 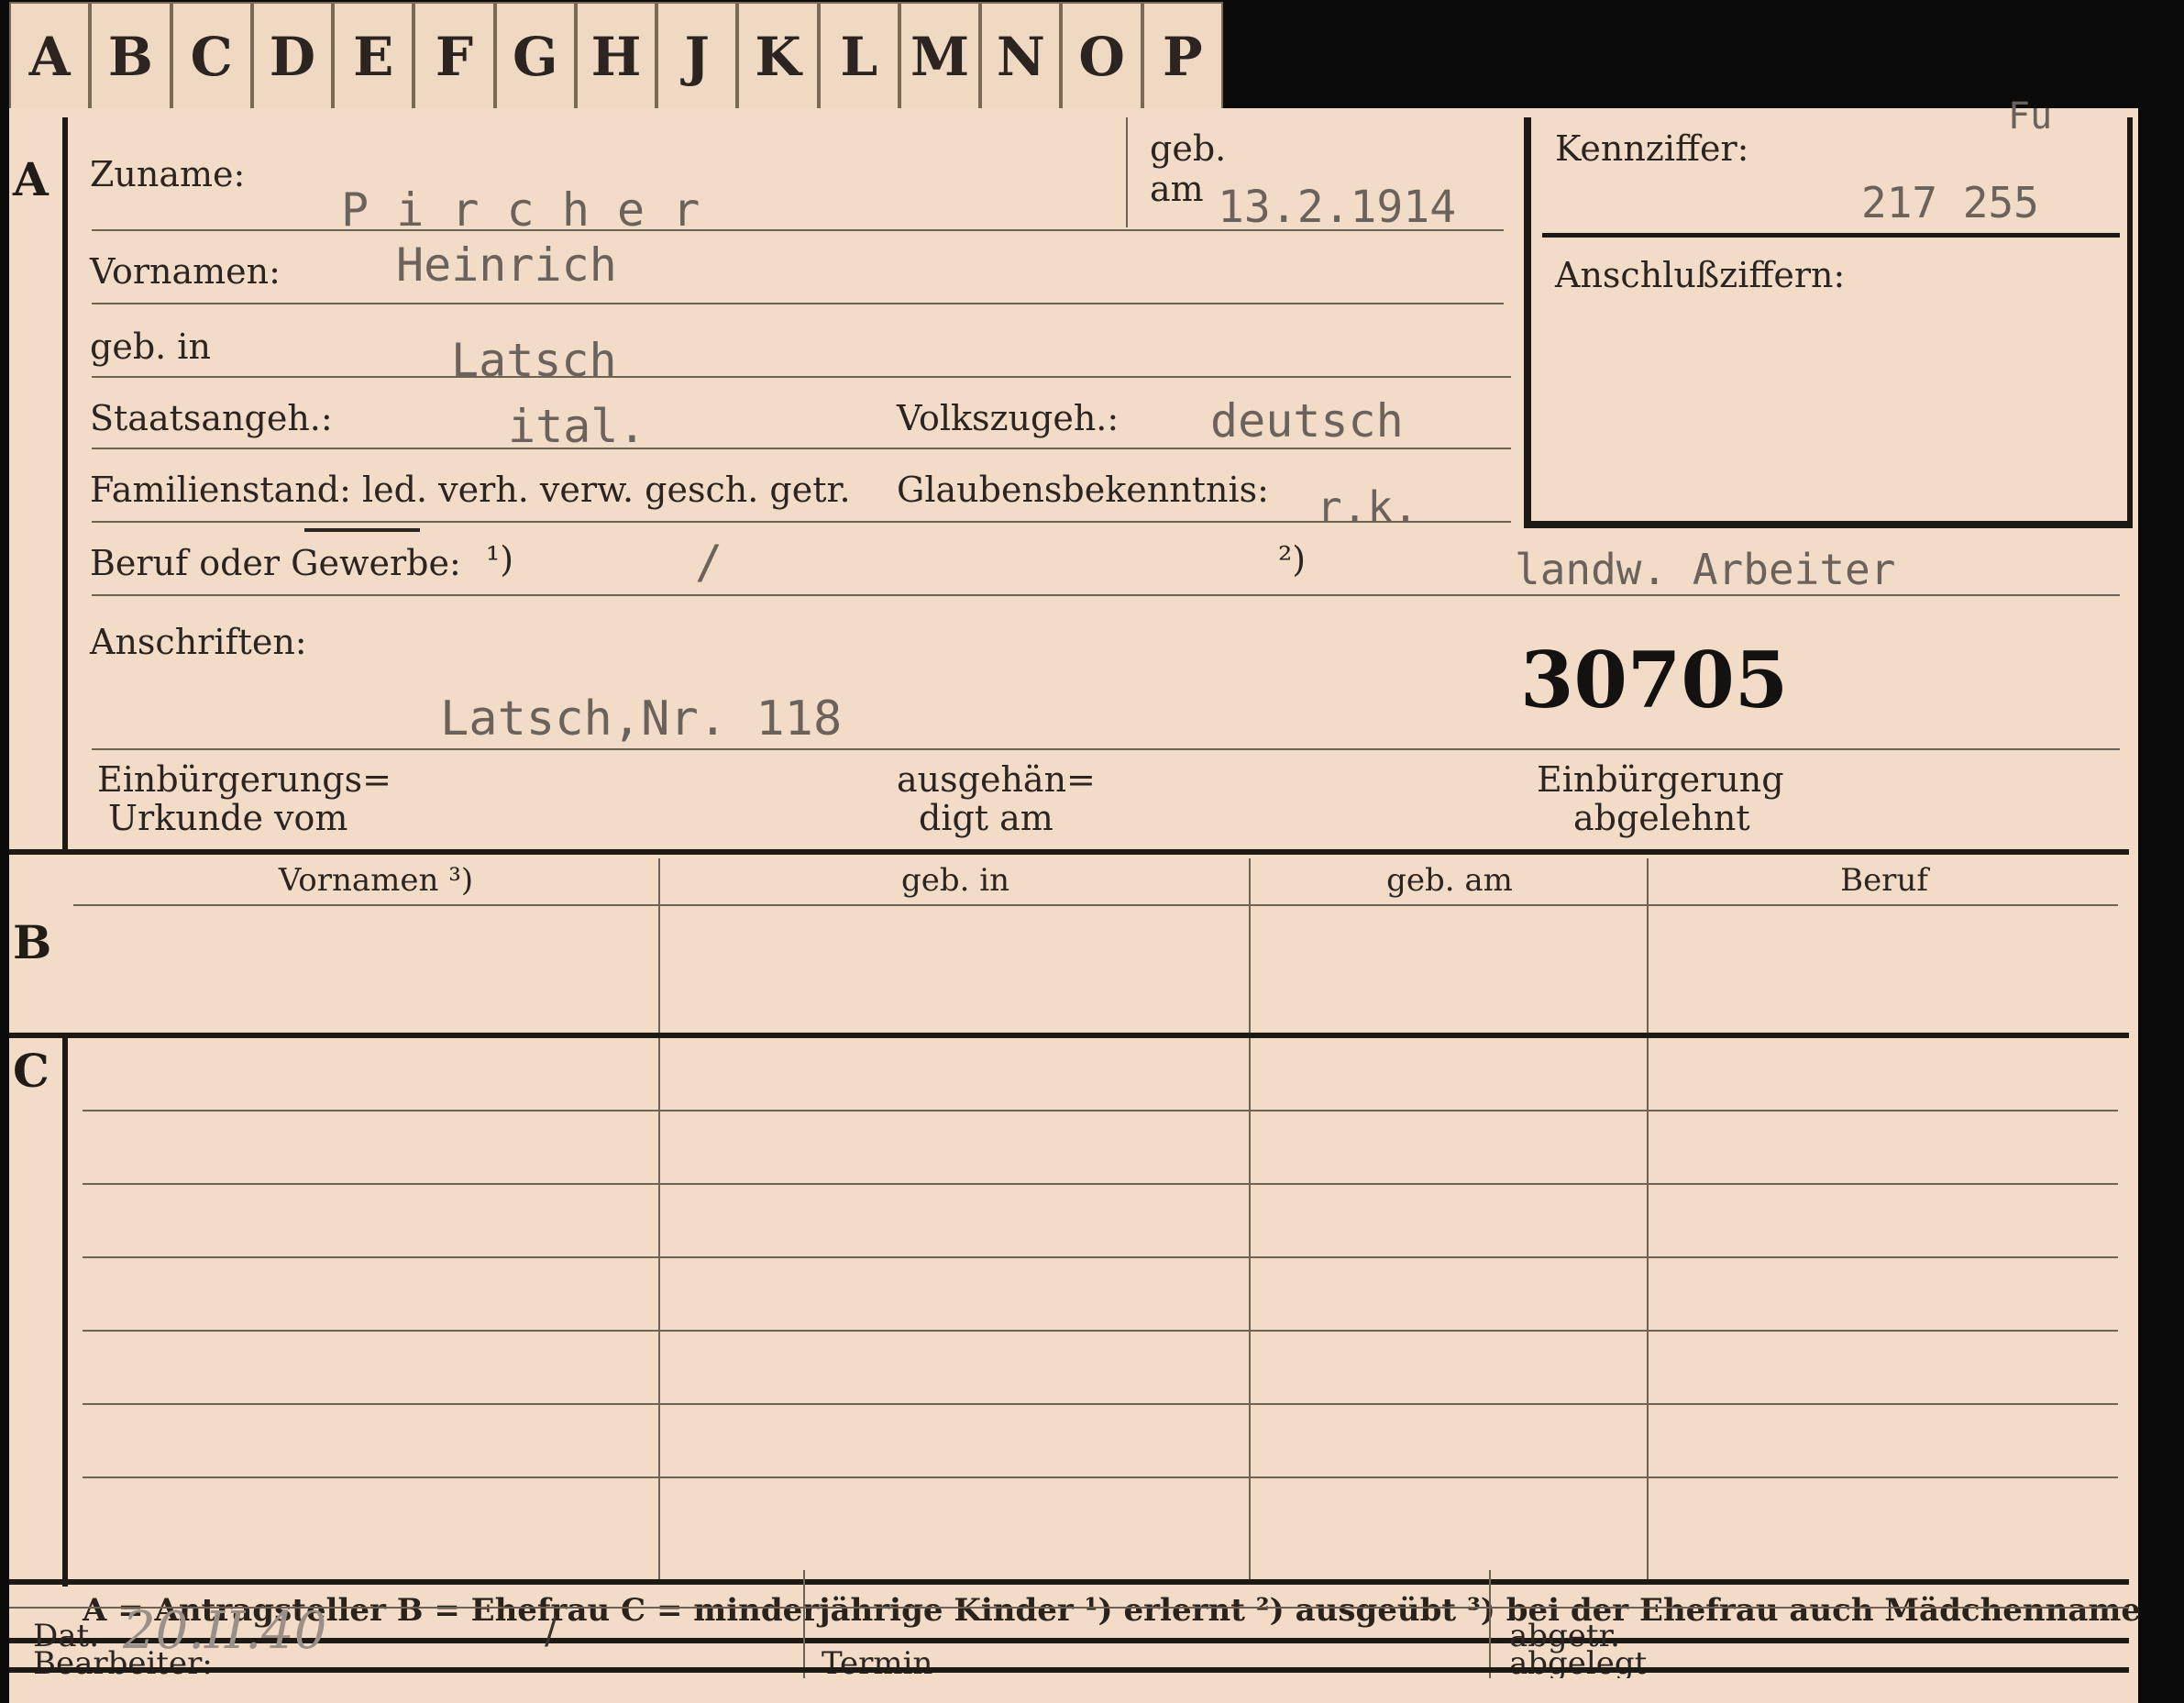 I want to click on kennziffer-value: 217 255, so click(x=1950, y=202).